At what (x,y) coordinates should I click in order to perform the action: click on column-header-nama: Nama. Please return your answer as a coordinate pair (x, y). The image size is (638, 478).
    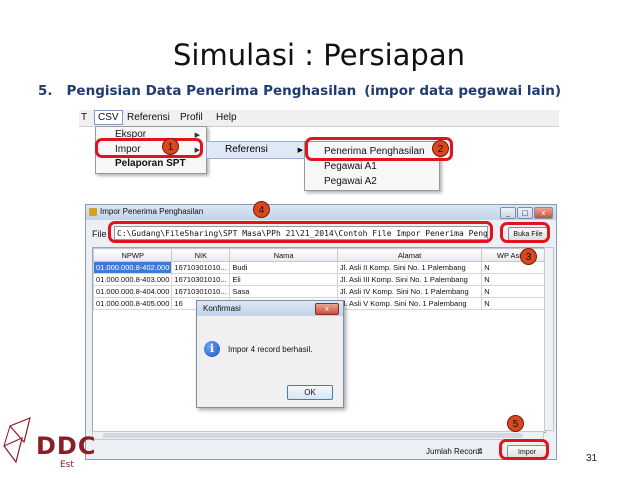
    Looking at the image, I should click on (283, 255).